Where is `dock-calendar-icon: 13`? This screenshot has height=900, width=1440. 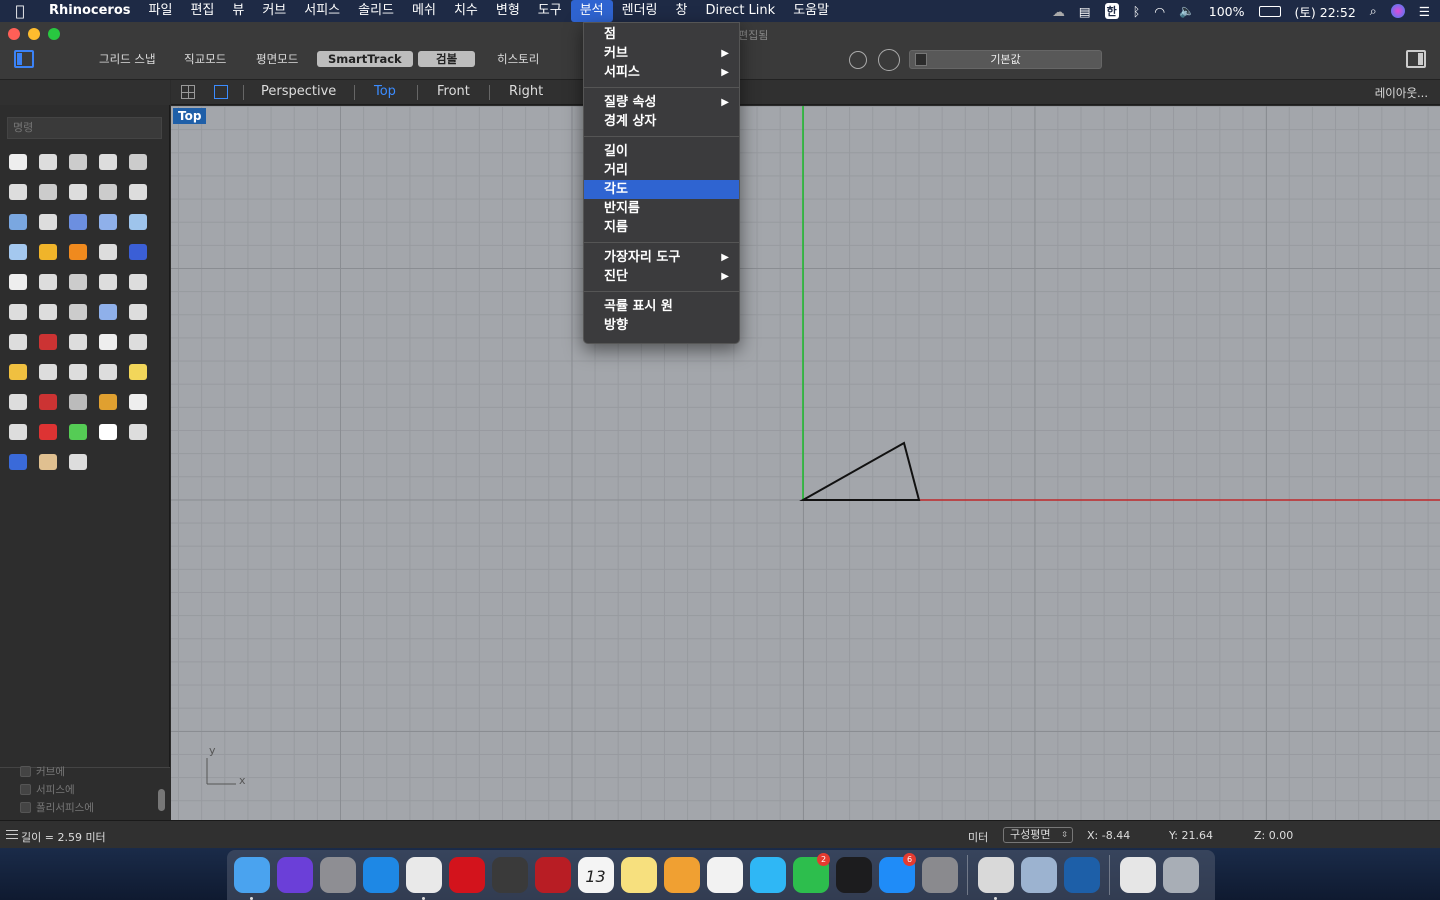 dock-calendar-icon: 13 is located at coordinates (595, 875).